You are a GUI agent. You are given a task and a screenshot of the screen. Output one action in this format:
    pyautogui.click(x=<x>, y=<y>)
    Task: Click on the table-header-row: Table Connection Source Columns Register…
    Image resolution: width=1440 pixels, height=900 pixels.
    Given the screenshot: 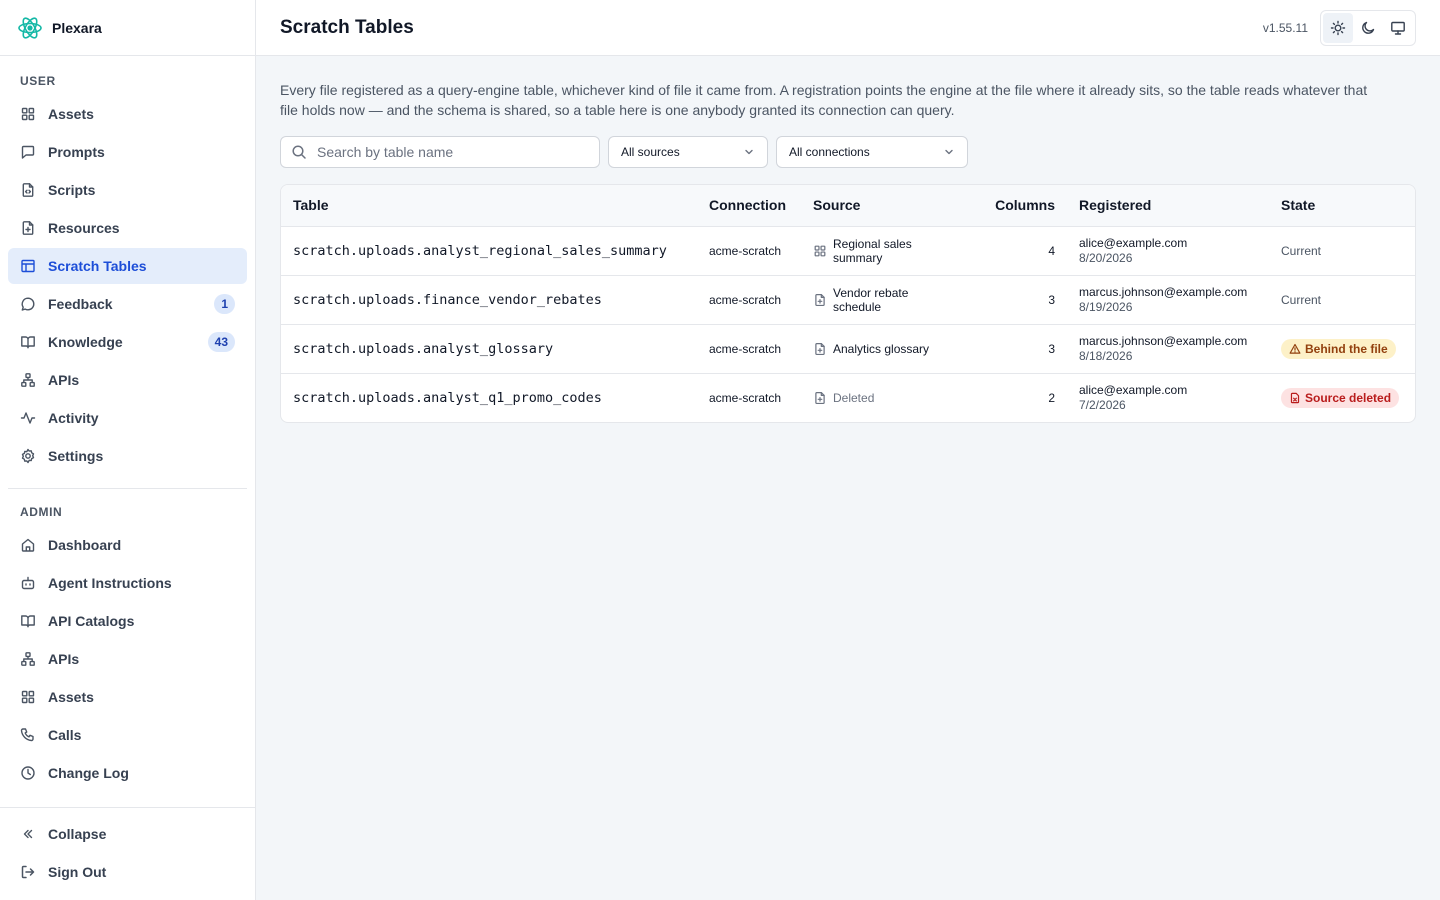 What is the action you would take?
    pyautogui.click(x=848, y=206)
    